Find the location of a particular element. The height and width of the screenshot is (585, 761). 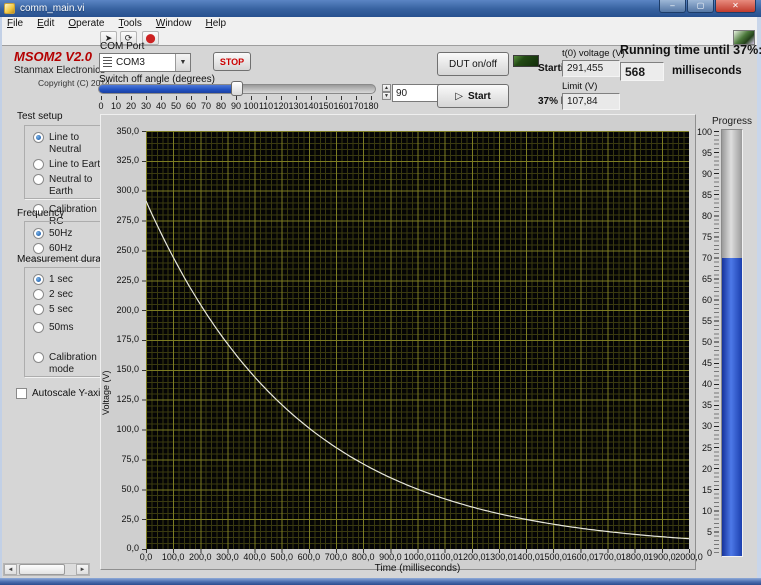

progress-tick-label: 10 is located at coordinates (706, 510).